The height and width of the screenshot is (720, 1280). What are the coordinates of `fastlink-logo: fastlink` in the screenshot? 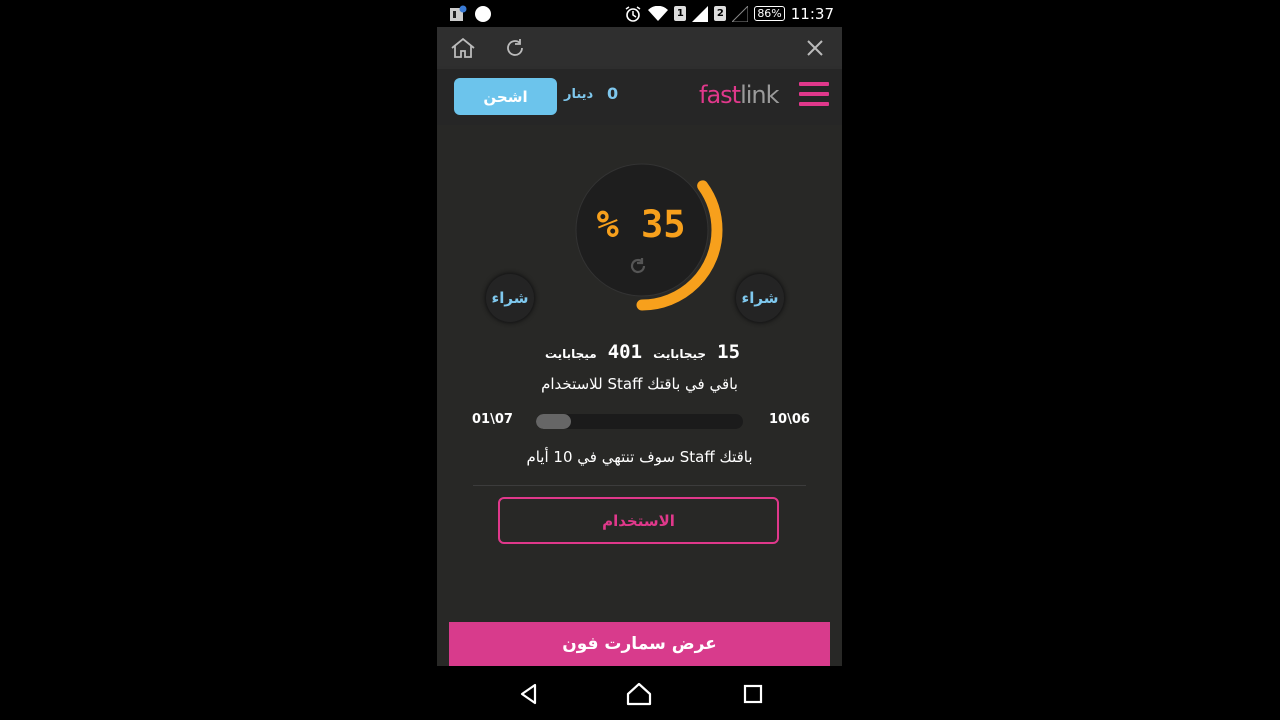 It's located at (739, 95).